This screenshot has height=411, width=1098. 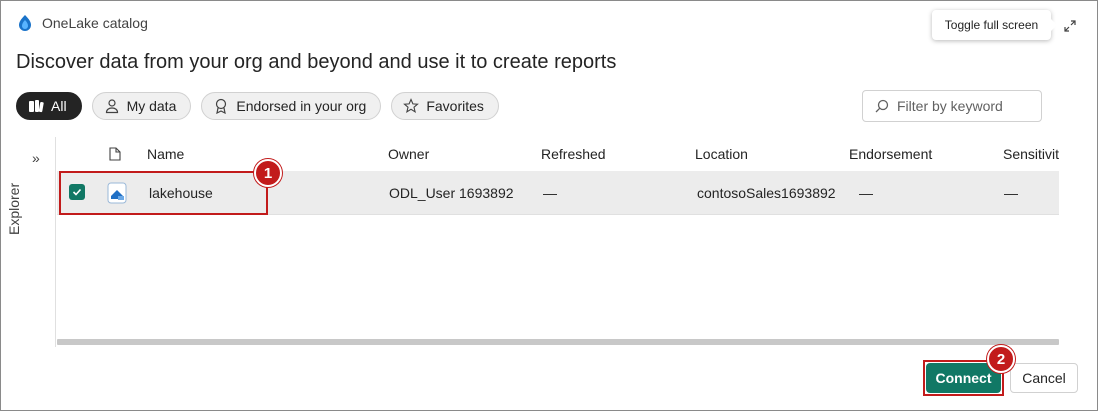 I want to click on toggle-full-screen-button, so click(x=1070, y=26).